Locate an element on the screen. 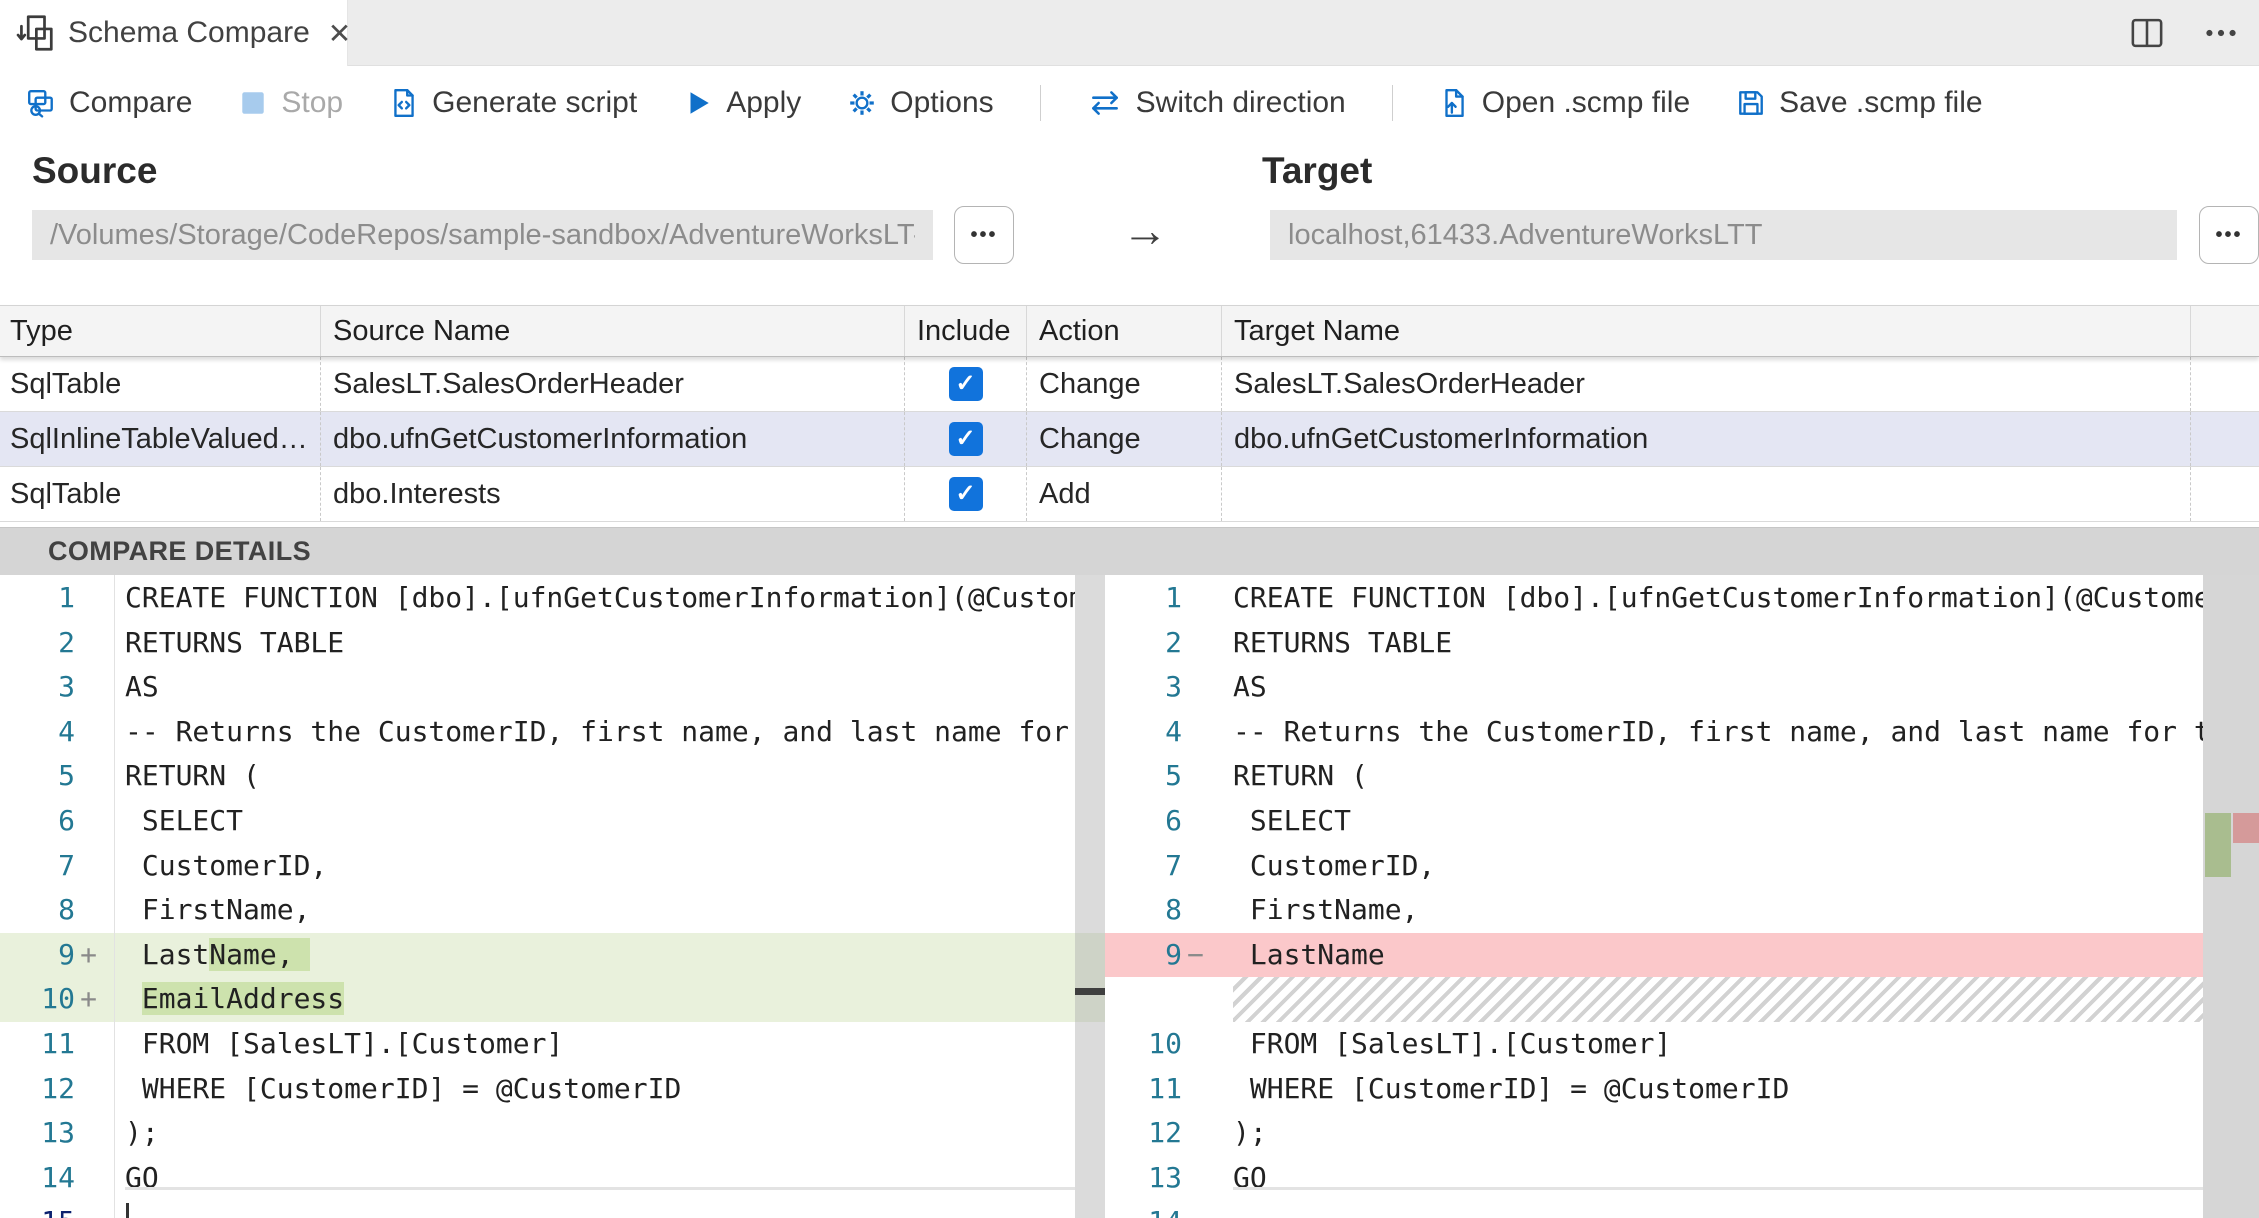 The width and height of the screenshot is (2259, 1218). code-text: LastName is located at coordinates (1309, 954).